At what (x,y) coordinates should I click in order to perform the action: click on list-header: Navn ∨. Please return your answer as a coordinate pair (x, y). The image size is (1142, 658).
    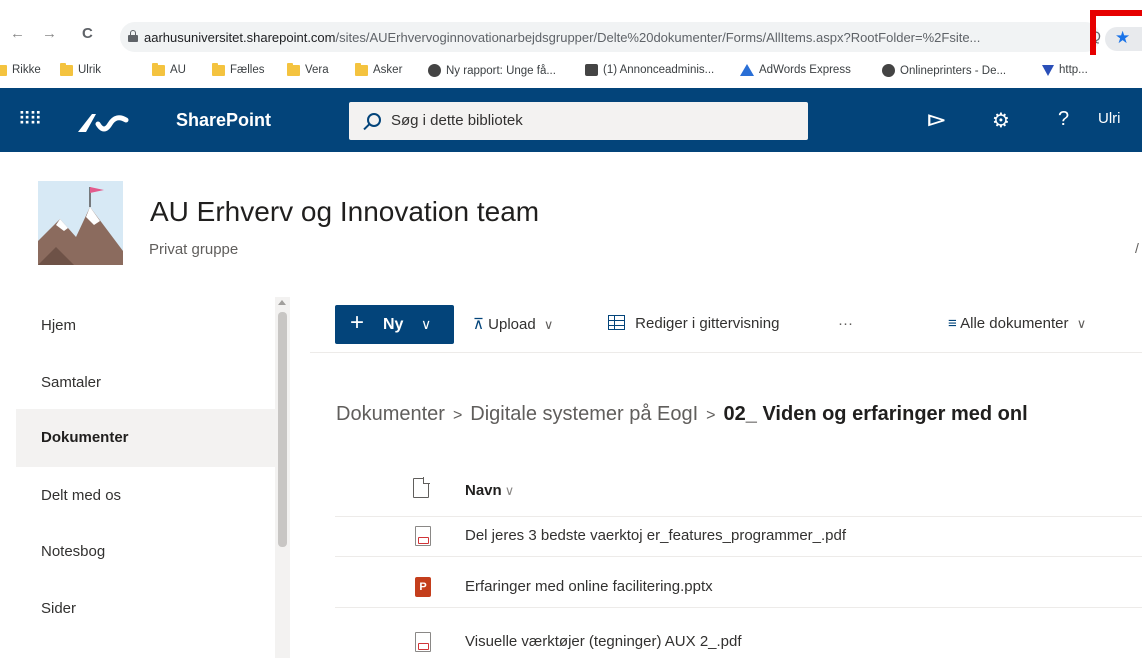
    Looking at the image, I should click on (738, 492).